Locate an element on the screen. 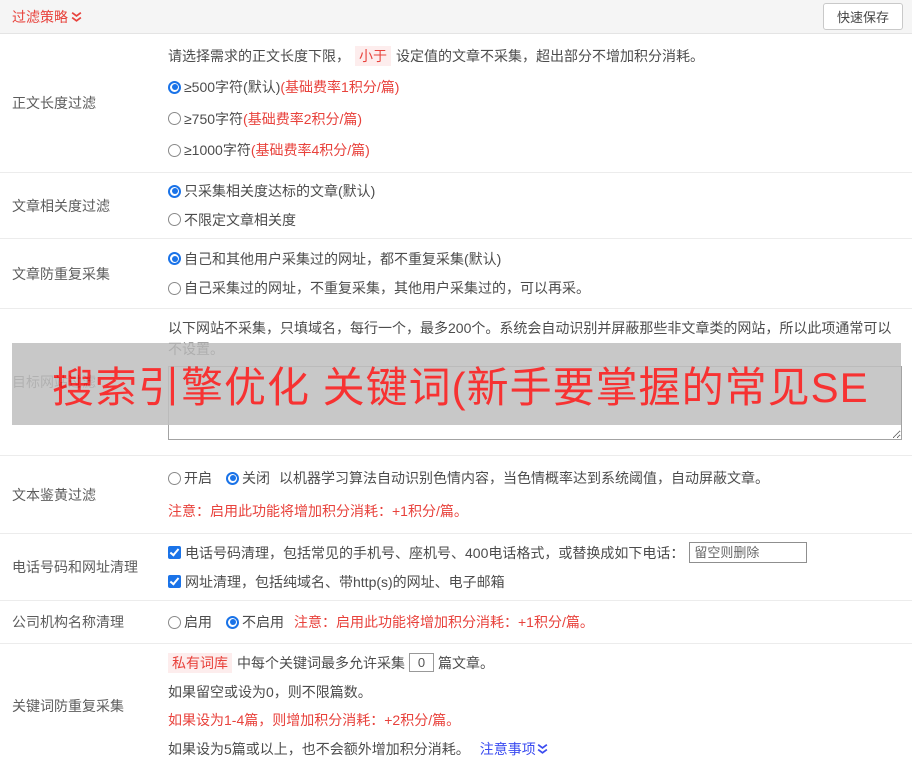 The width and height of the screenshot is (912, 768). radio-option-disable: 不启用 is located at coordinates (255, 622).